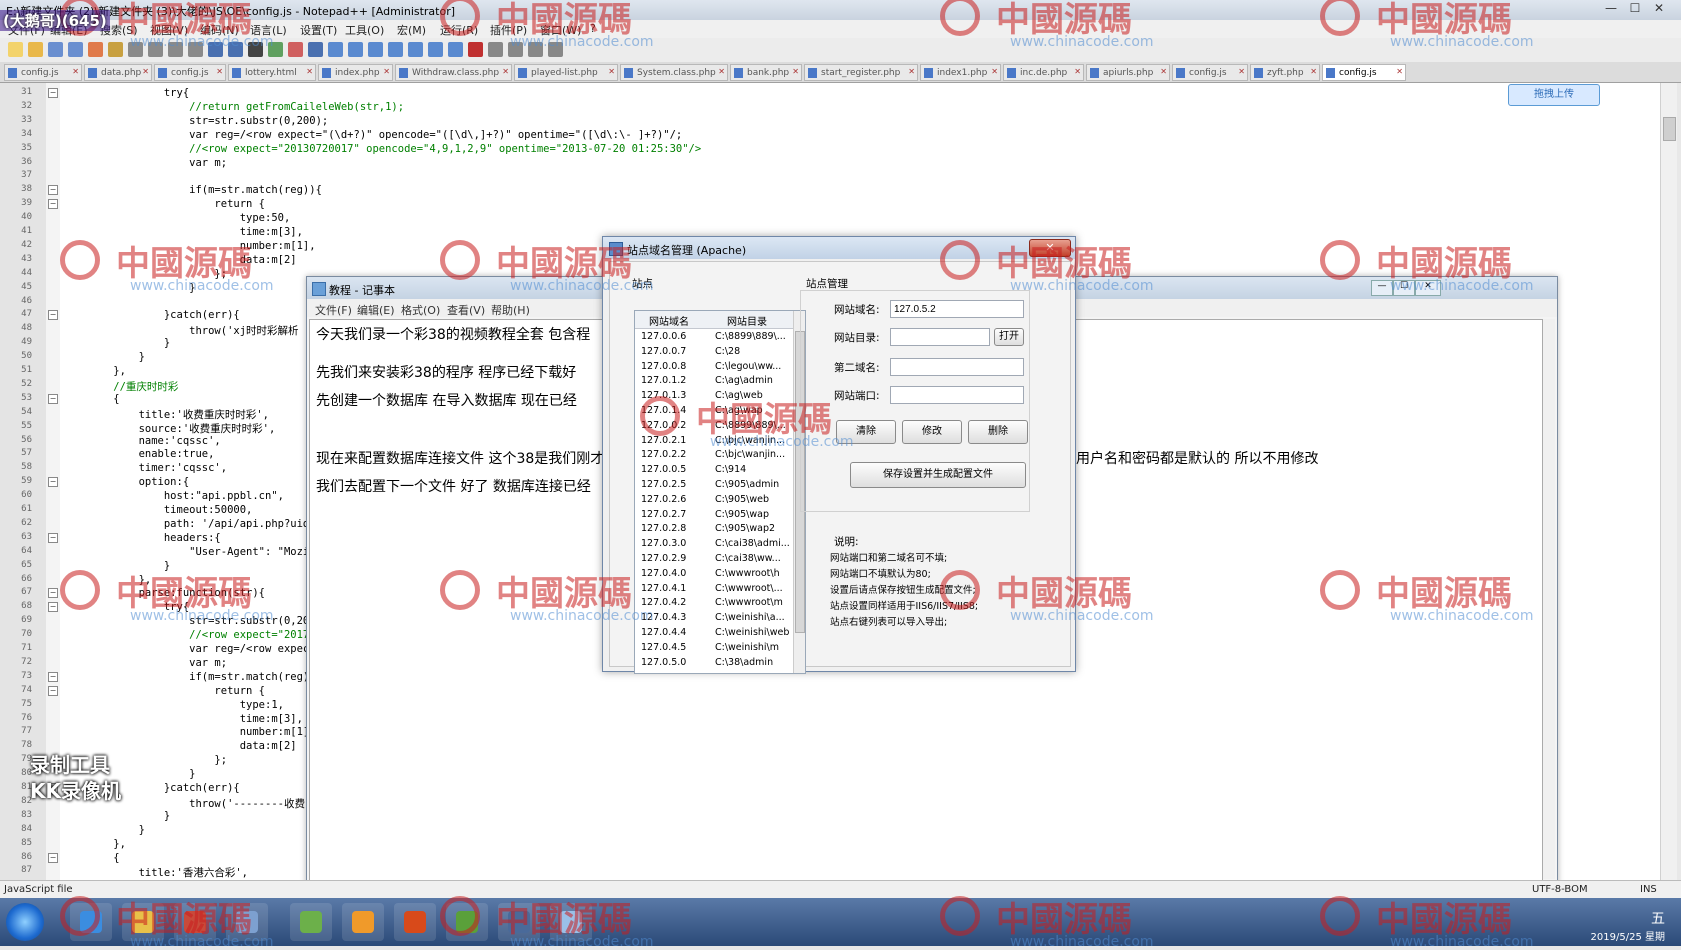 Image resolution: width=1681 pixels, height=950 pixels. I want to click on site-row: 127.0.4.2 C:\wwwroot\m, so click(714, 604).